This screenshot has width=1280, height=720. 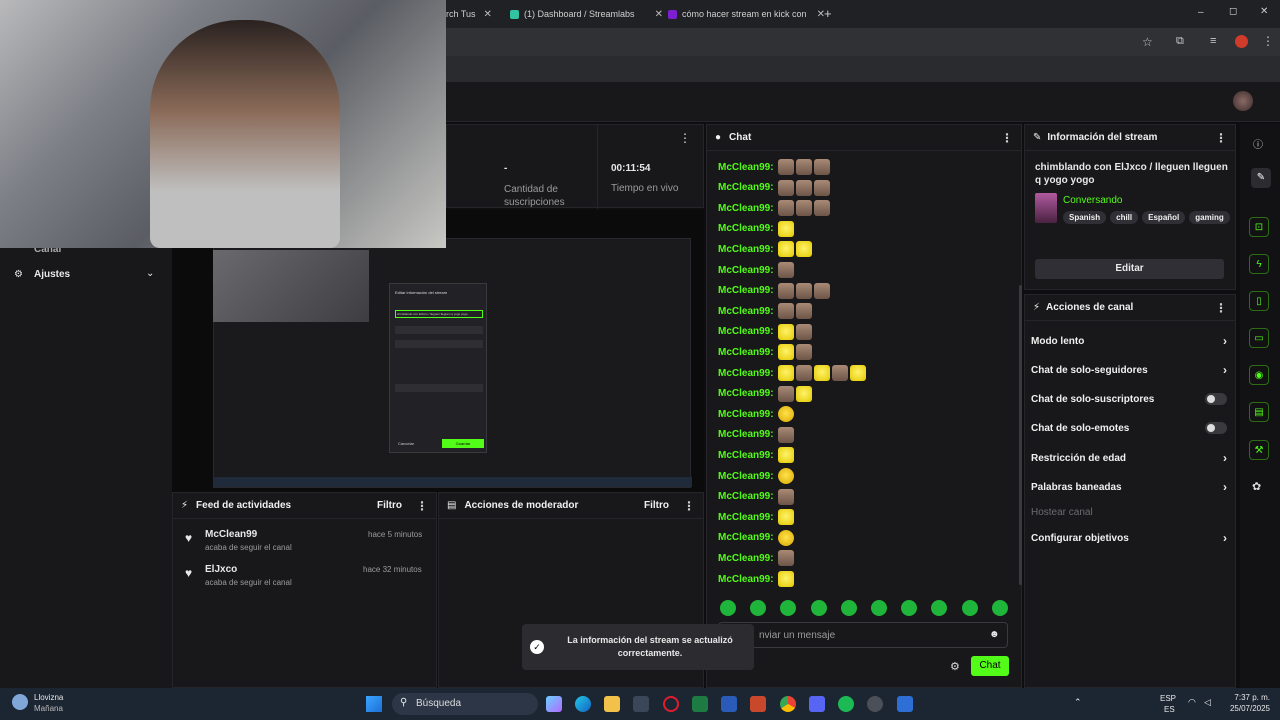 What do you see at coordinates (1201, 12) in the screenshot?
I see `minimize-button: –` at bounding box center [1201, 12].